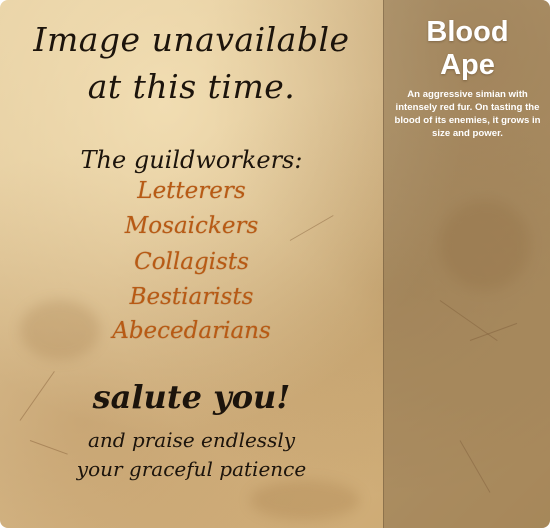 The height and width of the screenshot is (528, 550). What do you see at coordinates (191, 469) in the screenshot?
I see `praise-line-2: your graceful patience` at bounding box center [191, 469].